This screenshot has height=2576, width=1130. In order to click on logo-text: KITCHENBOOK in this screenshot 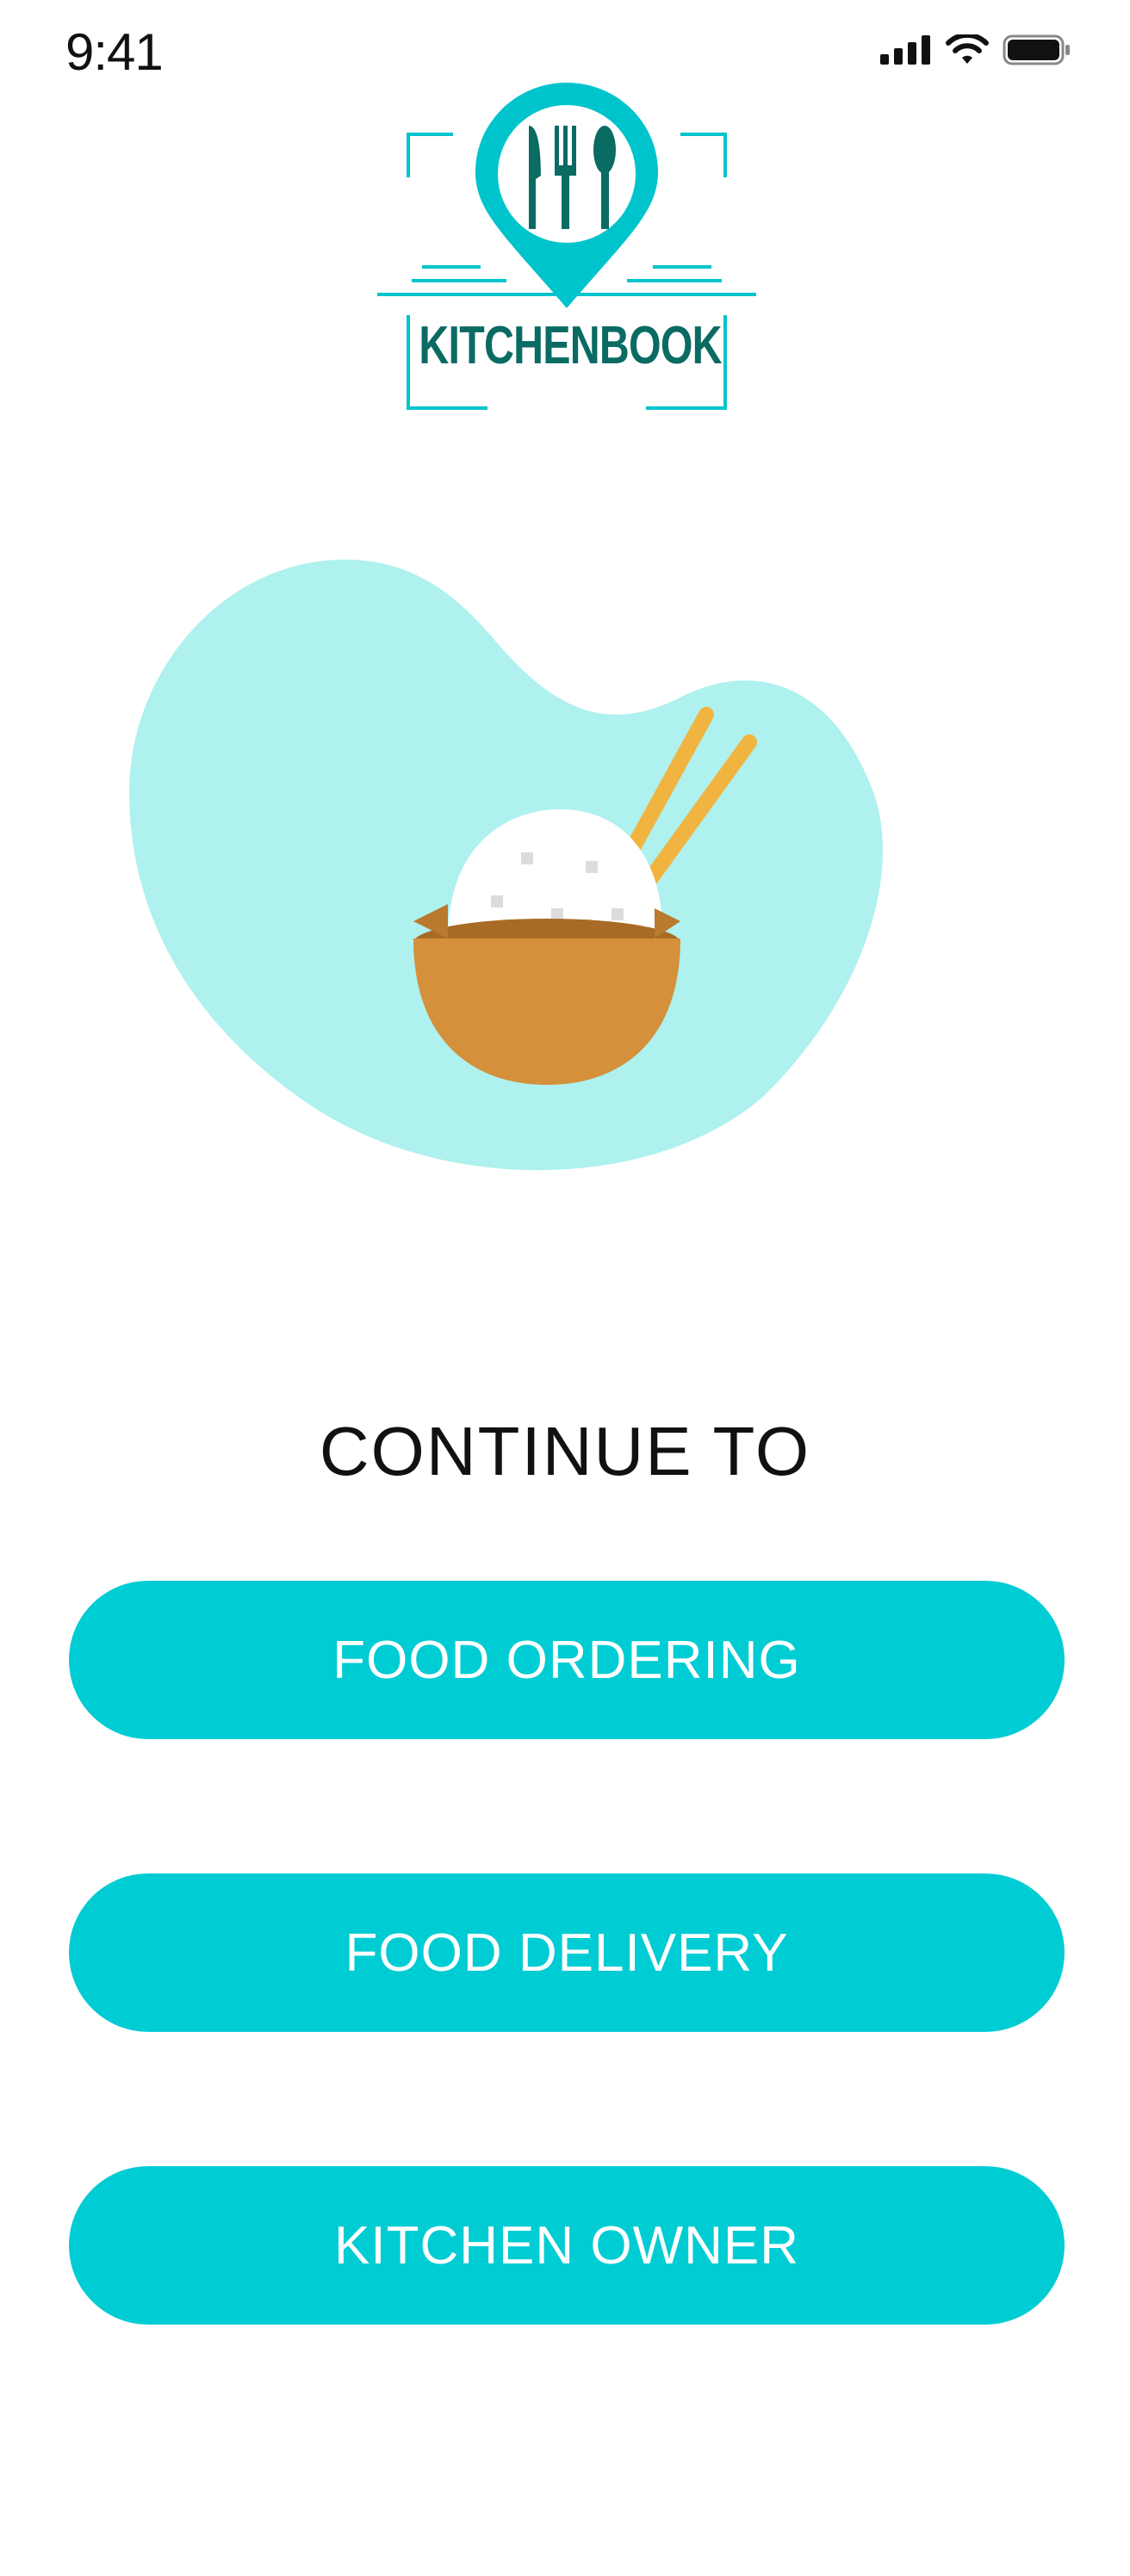, I will do `click(570, 346)`.